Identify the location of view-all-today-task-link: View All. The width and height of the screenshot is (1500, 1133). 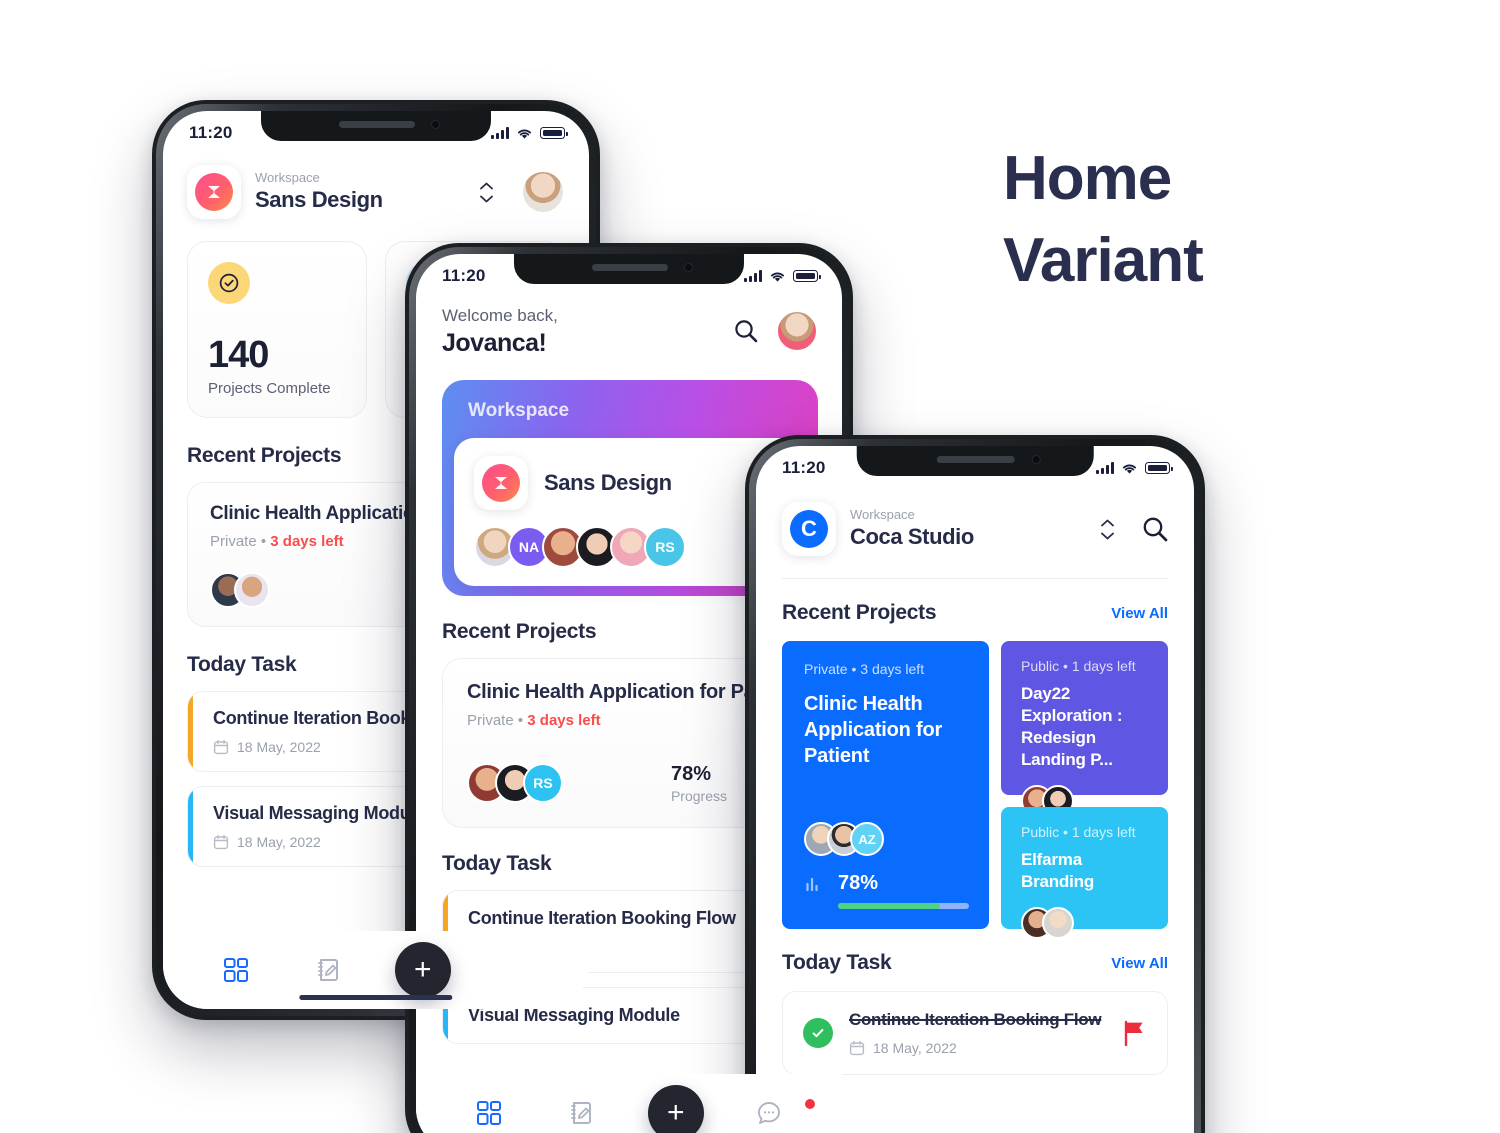
(1139, 963).